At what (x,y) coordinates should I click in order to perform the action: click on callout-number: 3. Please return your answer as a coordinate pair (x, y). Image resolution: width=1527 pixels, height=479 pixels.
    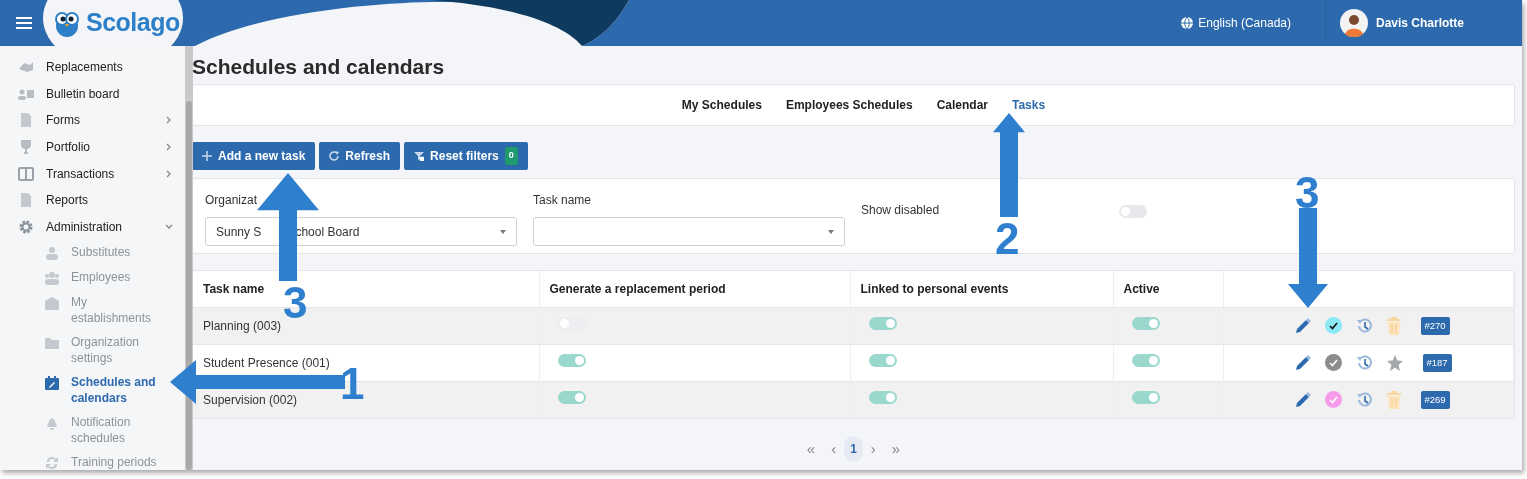
    Looking at the image, I should click on (1307, 193).